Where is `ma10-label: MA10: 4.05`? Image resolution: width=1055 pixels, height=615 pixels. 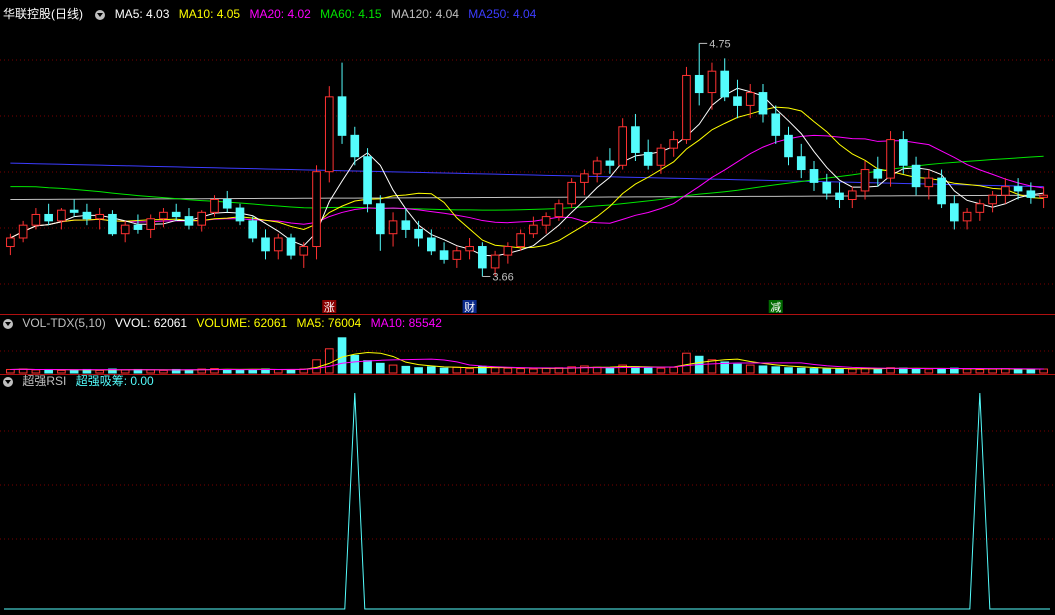 ma10-label: MA10: 4.05 is located at coordinates (209, 14).